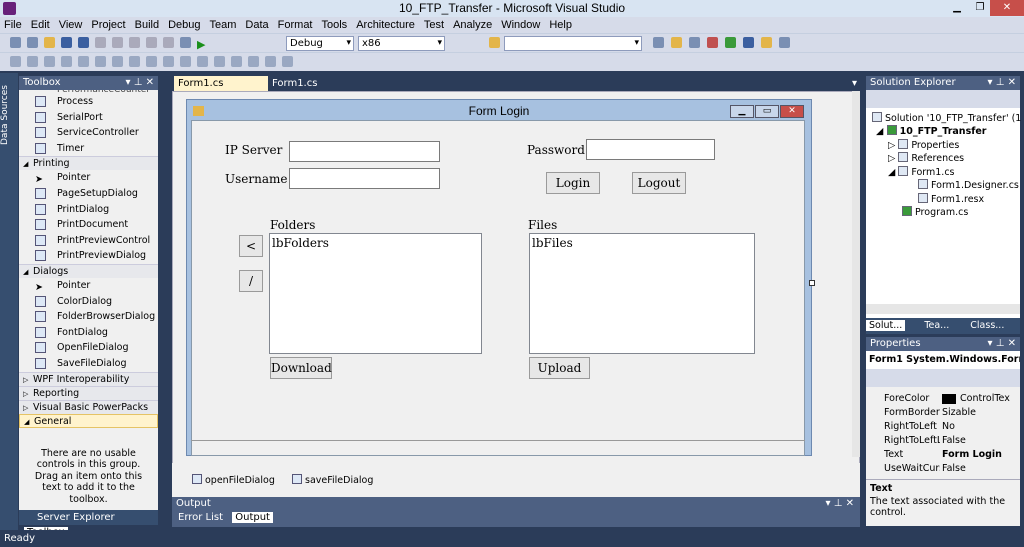 The width and height of the screenshot is (1024, 547). What do you see at coordinates (88, 348) in the screenshot?
I see `toolbox-item-openfiledialog: OpenFileDialog` at bounding box center [88, 348].